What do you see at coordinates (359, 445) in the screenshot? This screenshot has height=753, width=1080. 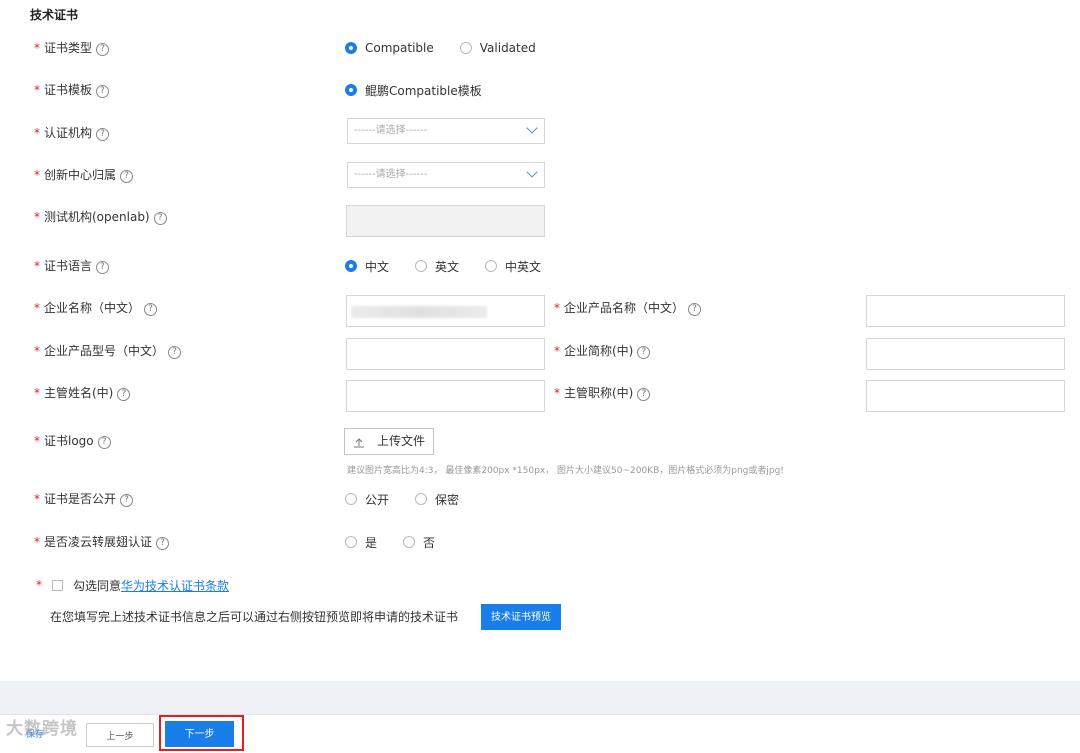 I see `upload-icon` at bounding box center [359, 445].